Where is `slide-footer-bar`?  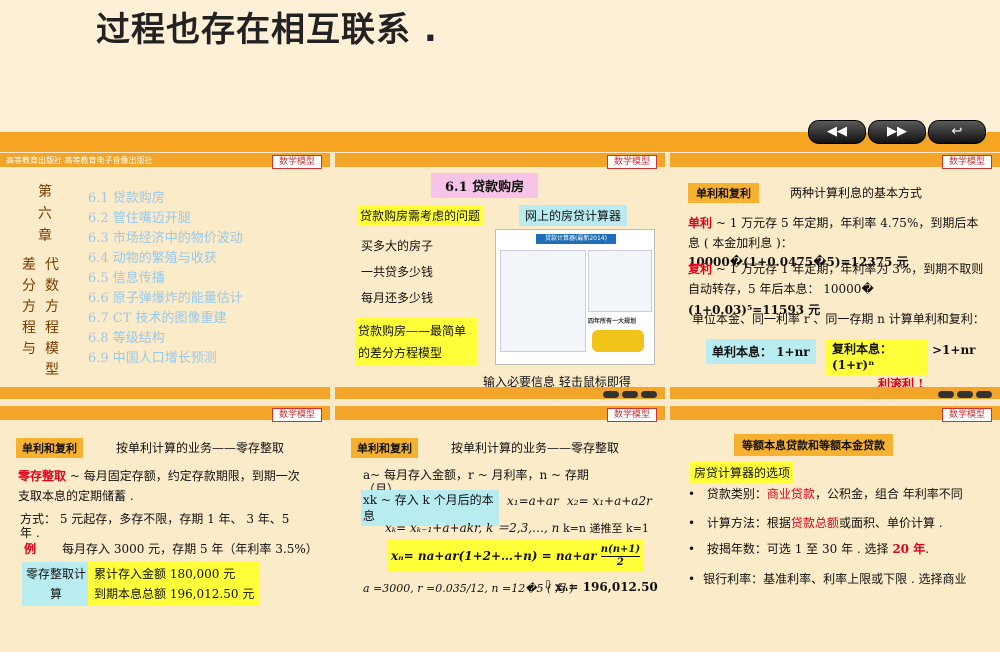
slide-footer-bar is located at coordinates (165, 393).